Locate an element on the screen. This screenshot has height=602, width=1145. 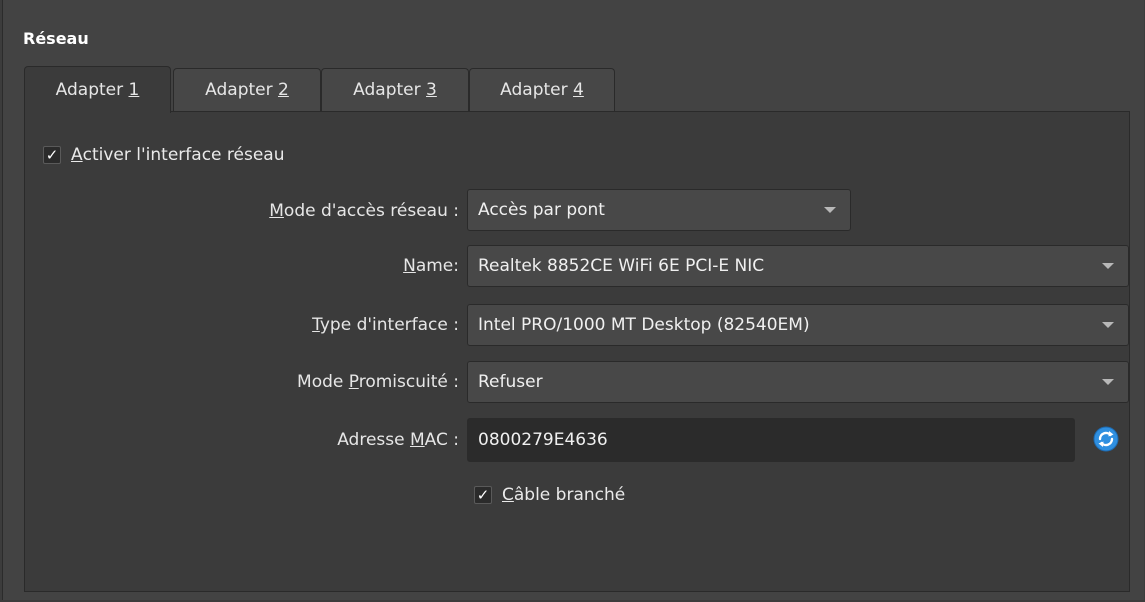
label-text: Adresse is located at coordinates (373, 440).